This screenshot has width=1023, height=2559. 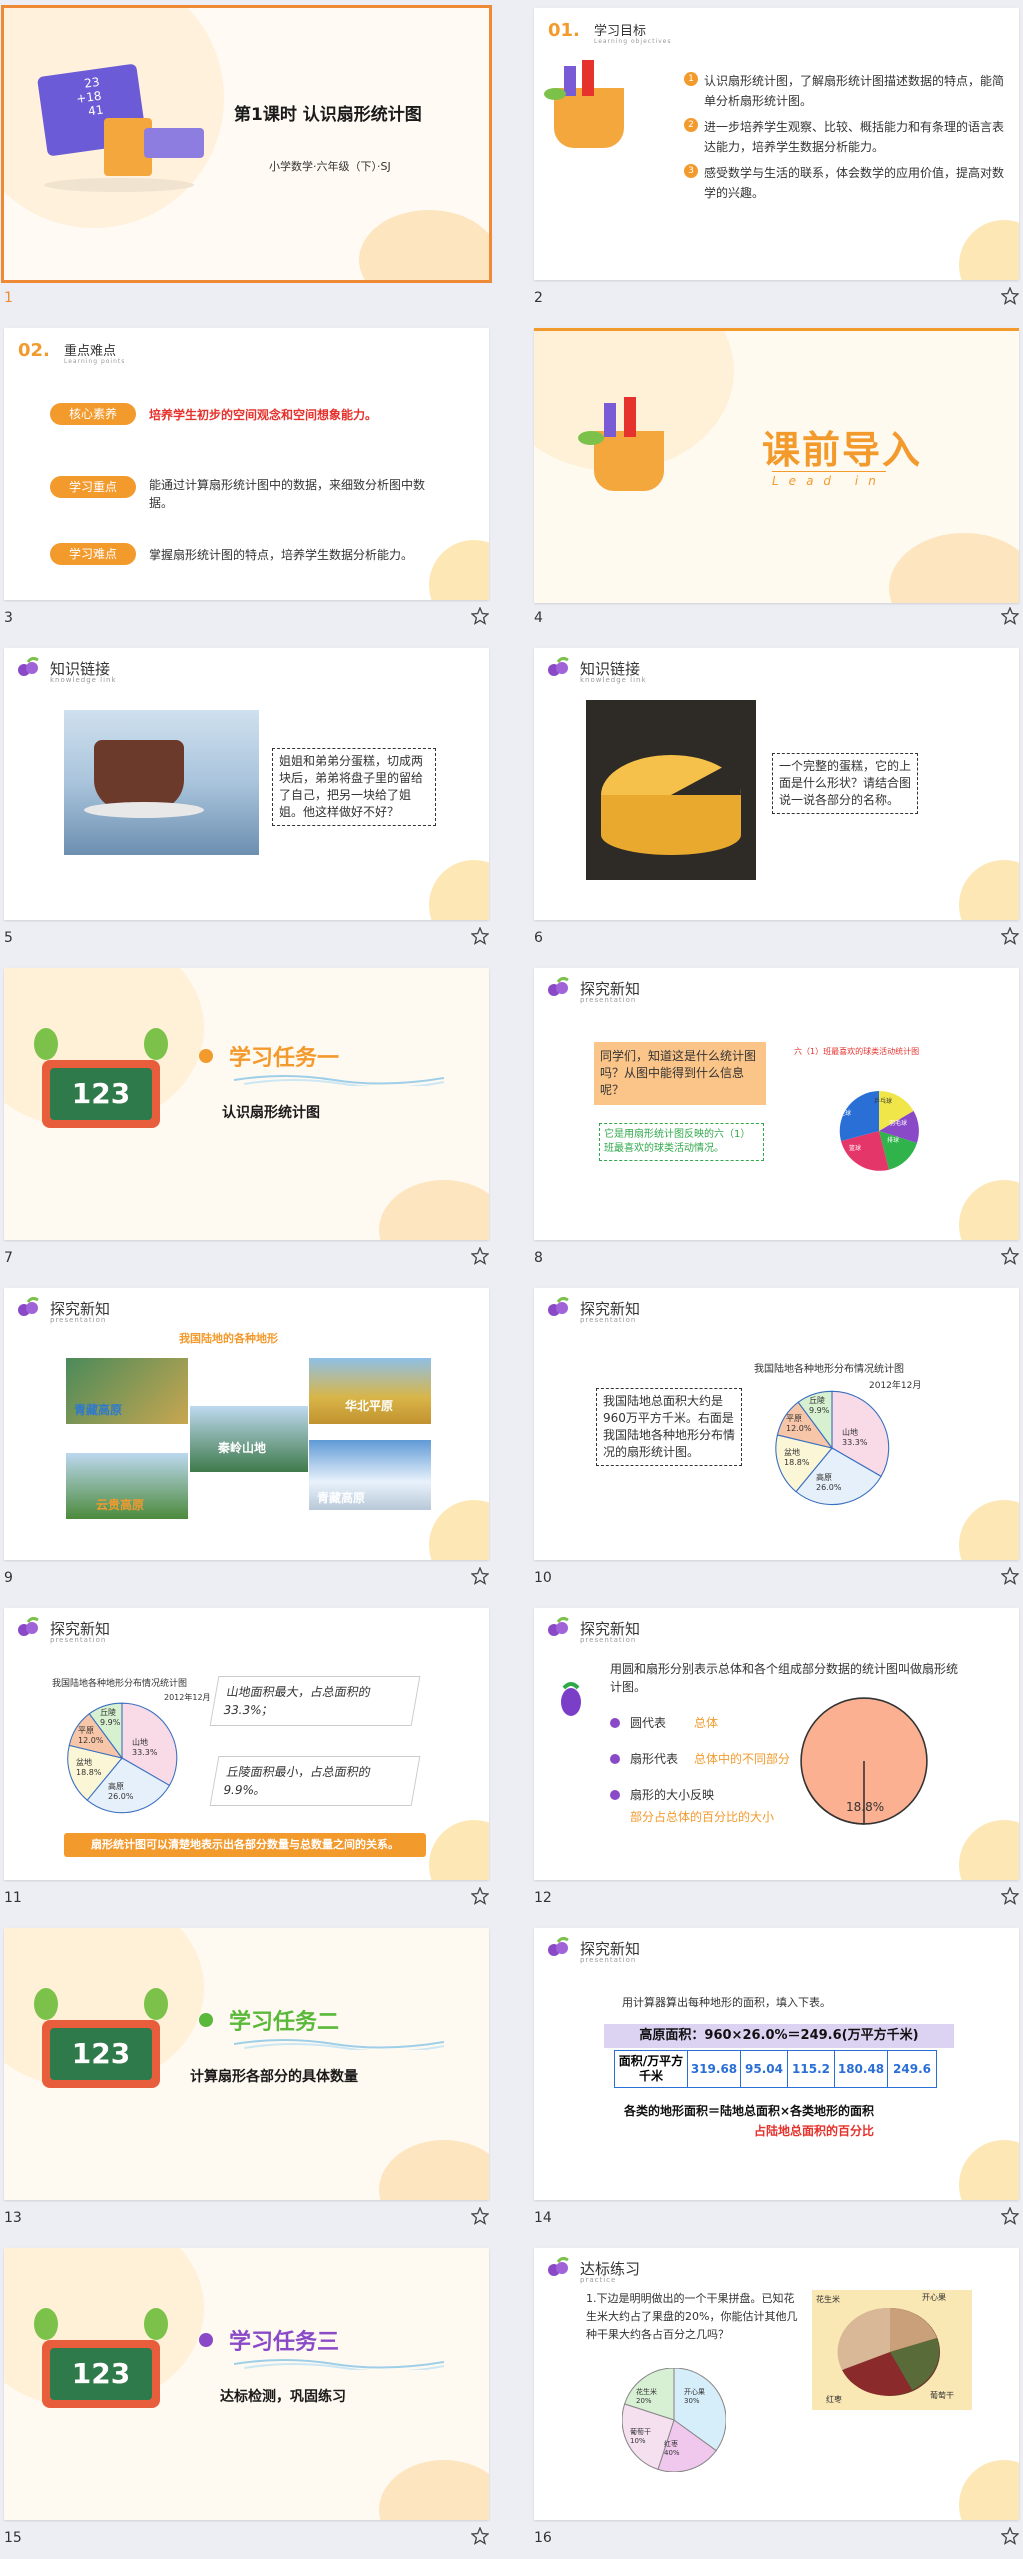 What do you see at coordinates (246, 2064) in the screenshot?
I see `slide-13: 123 学习任务二 计算扇形各部分的具体数量` at bounding box center [246, 2064].